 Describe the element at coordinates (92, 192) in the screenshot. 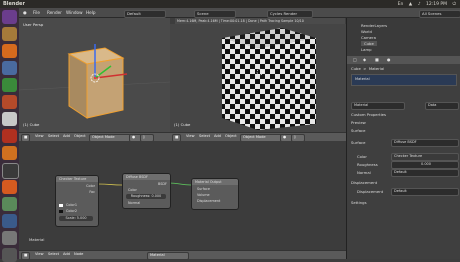

I see `node-output-fac: Fac` at that location.